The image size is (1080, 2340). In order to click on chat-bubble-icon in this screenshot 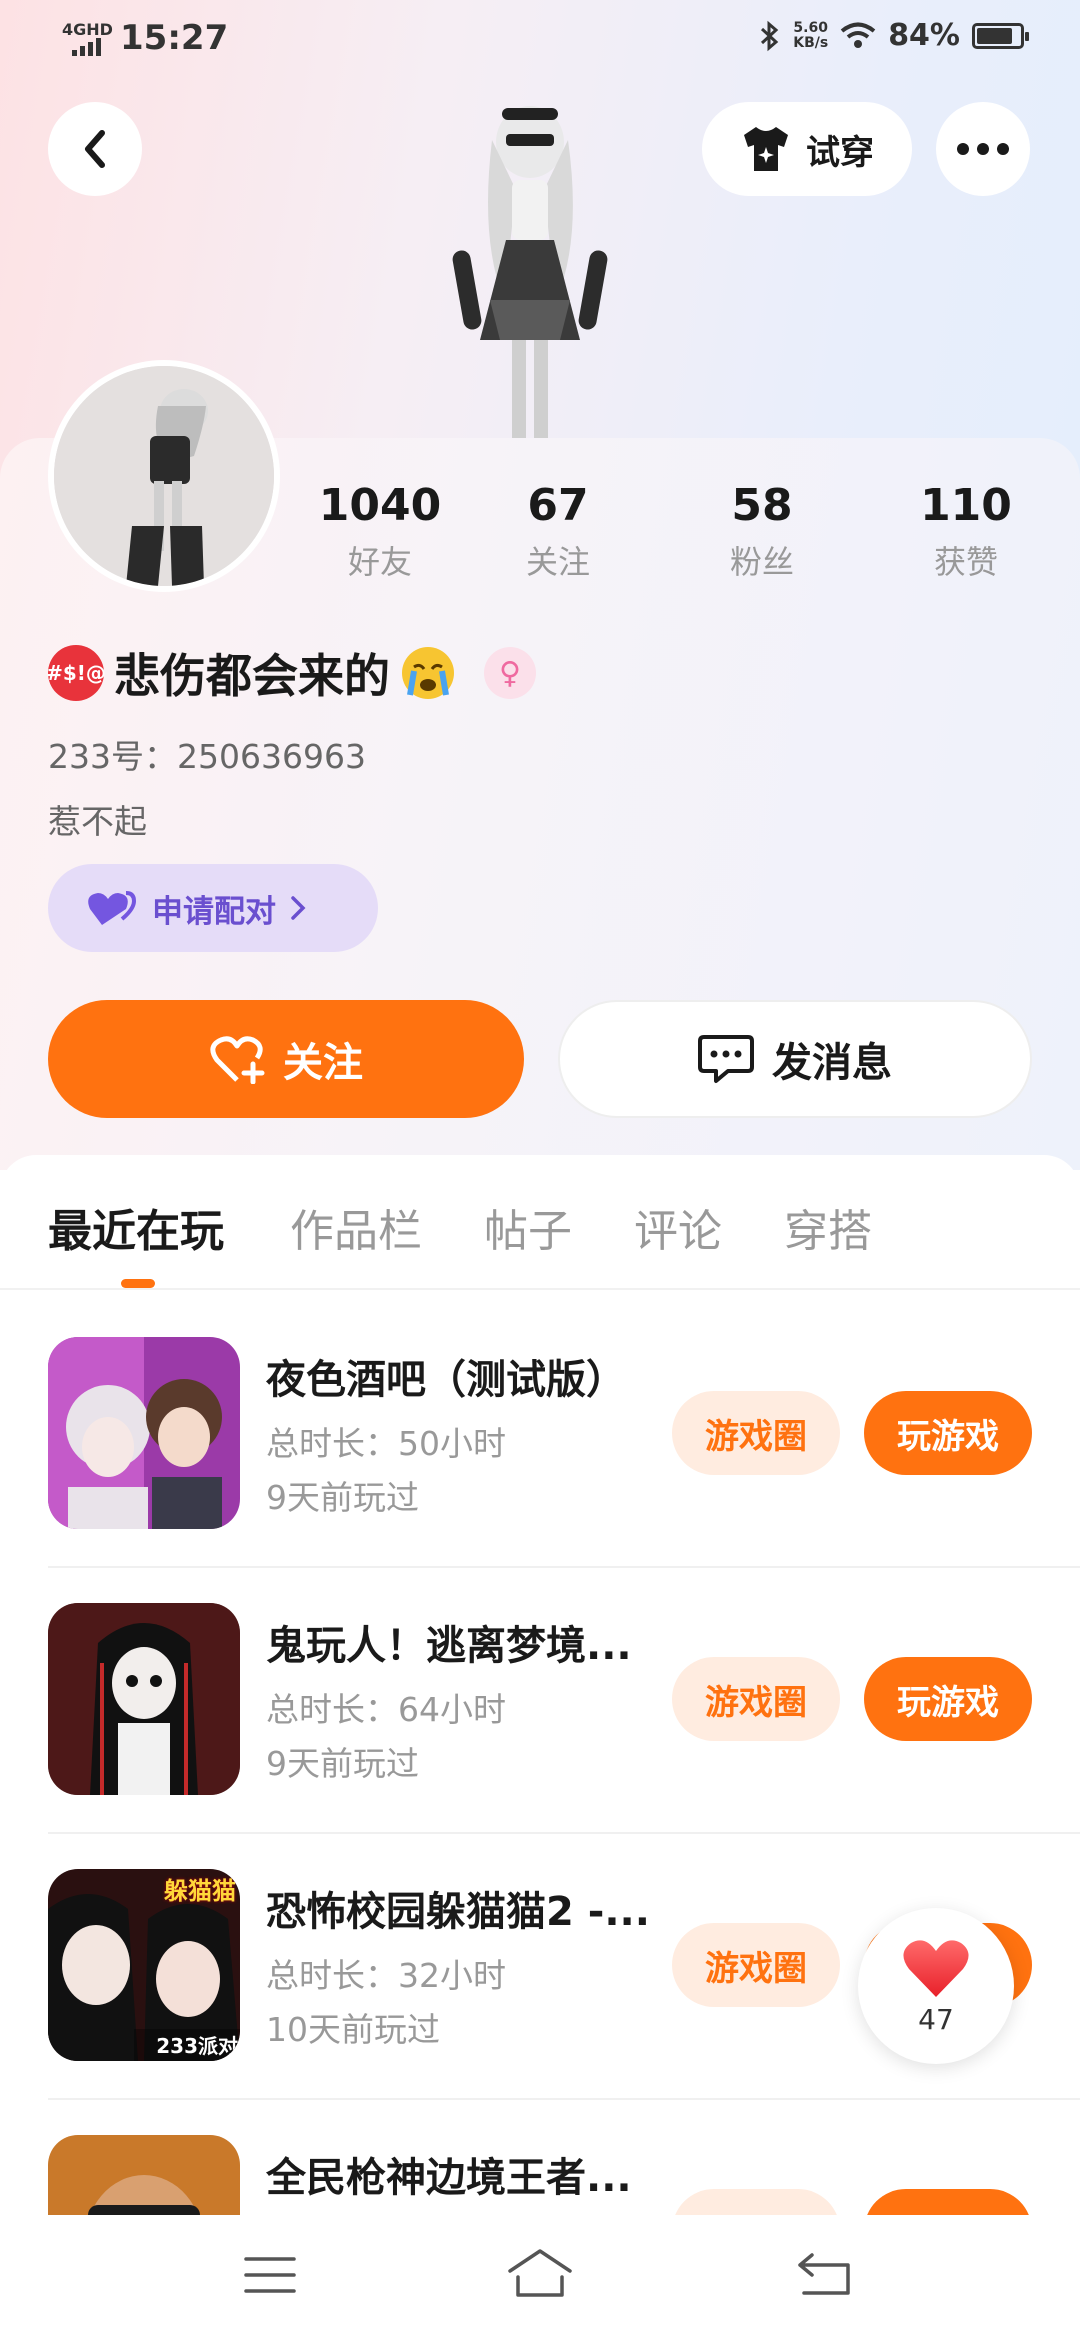, I will do `click(726, 1059)`.